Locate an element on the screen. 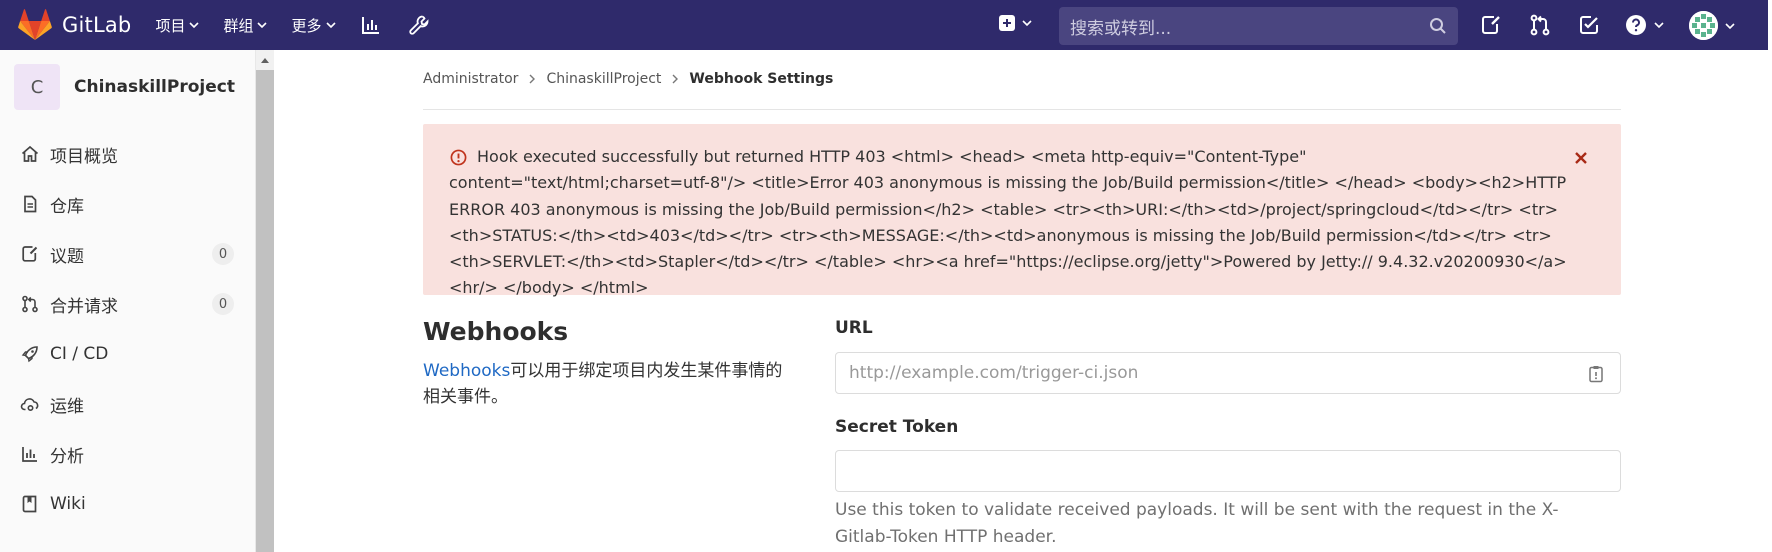 The width and height of the screenshot is (1772, 552). todos-shortcut-button is located at coordinates (1589, 27).